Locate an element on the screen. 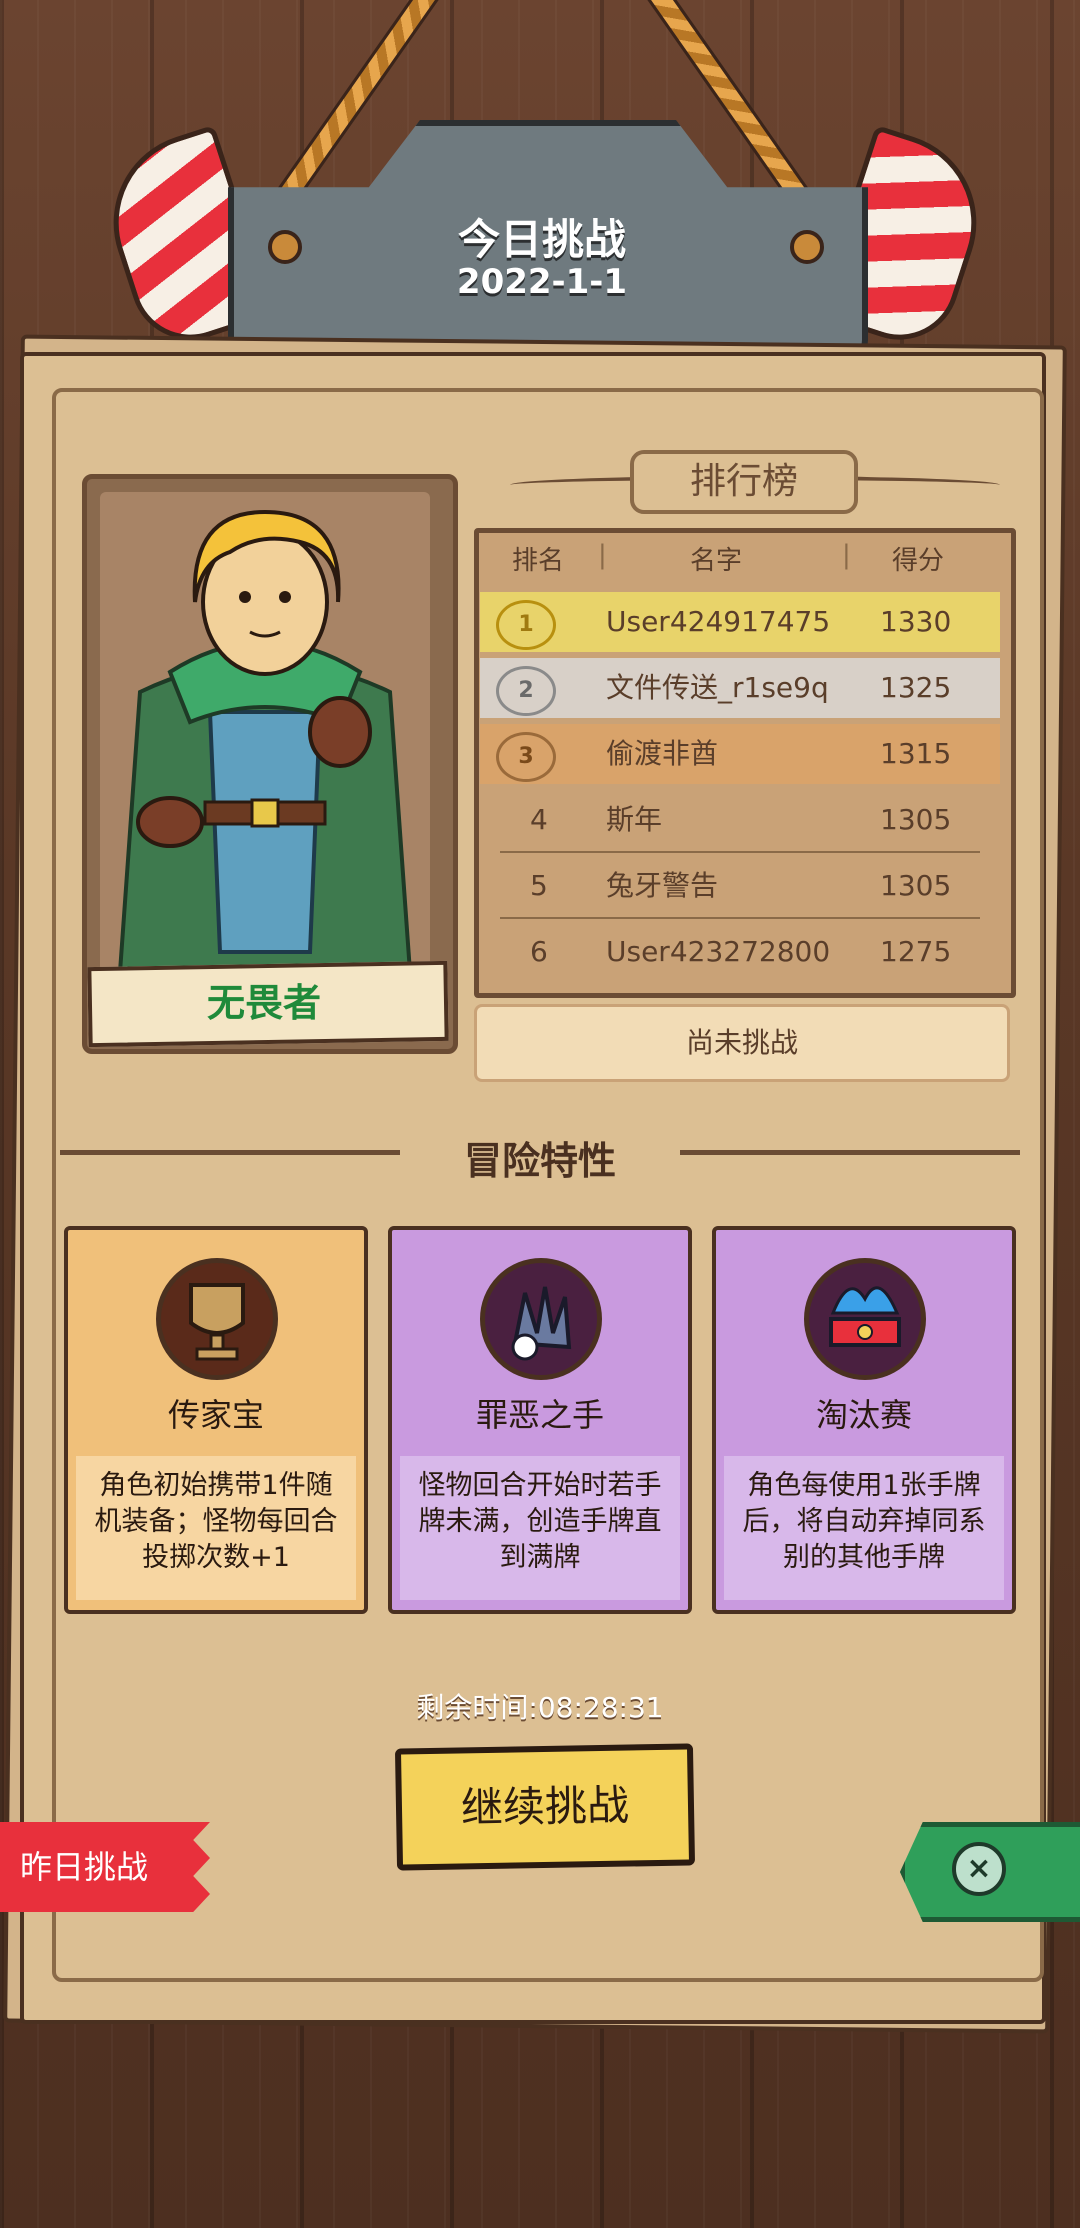 The height and width of the screenshot is (2228, 1080). player-name: 兔牙警告 is located at coordinates (662, 885).